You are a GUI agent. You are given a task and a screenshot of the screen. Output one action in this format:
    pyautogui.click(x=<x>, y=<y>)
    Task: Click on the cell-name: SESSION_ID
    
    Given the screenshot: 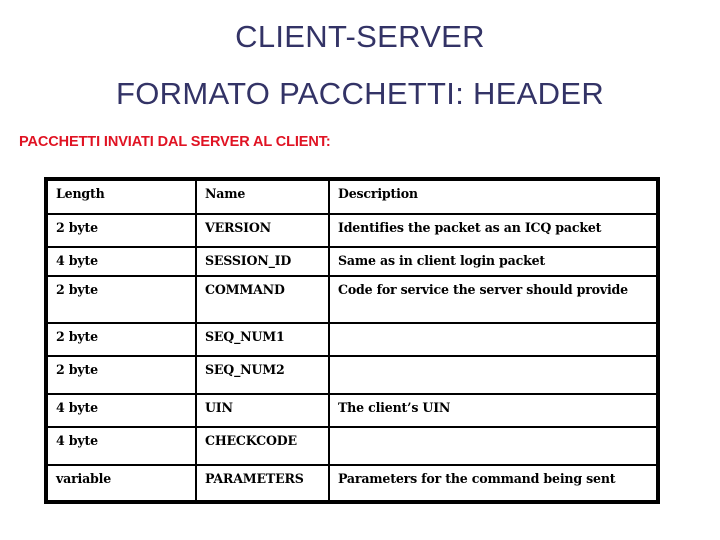 What is the action you would take?
    pyautogui.click(x=263, y=262)
    